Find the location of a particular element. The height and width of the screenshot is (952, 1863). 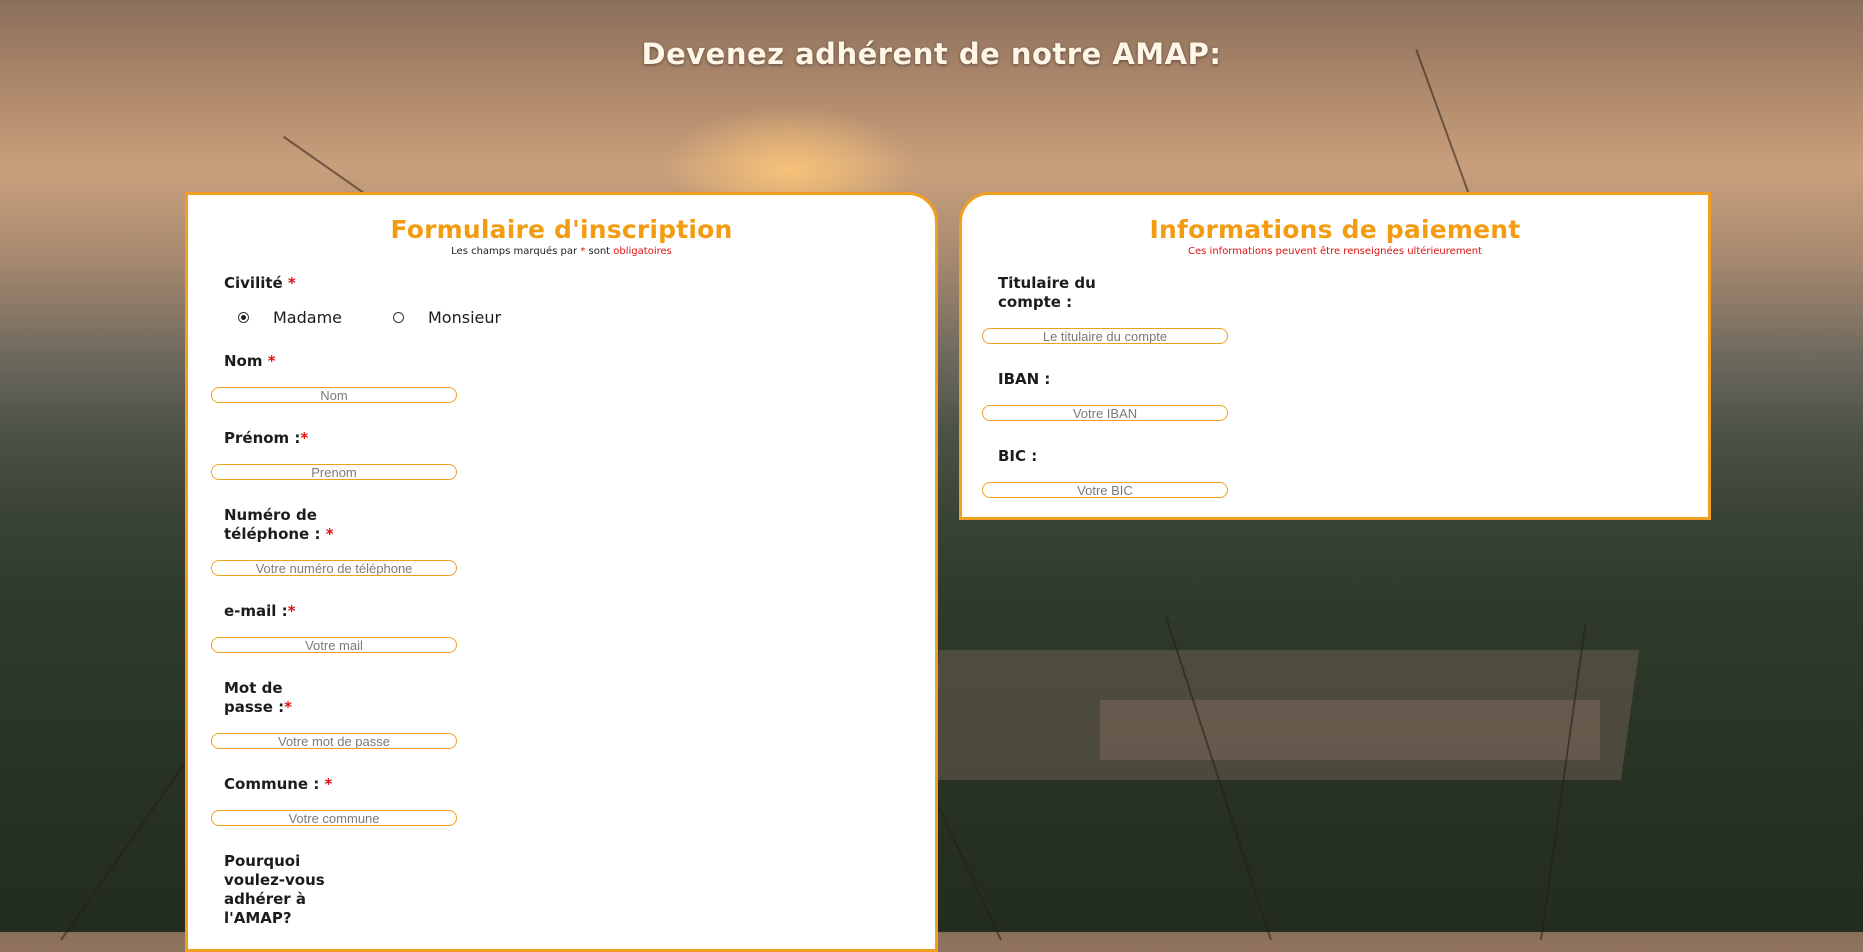

password-label-line1: Mot de is located at coordinates (253, 688).